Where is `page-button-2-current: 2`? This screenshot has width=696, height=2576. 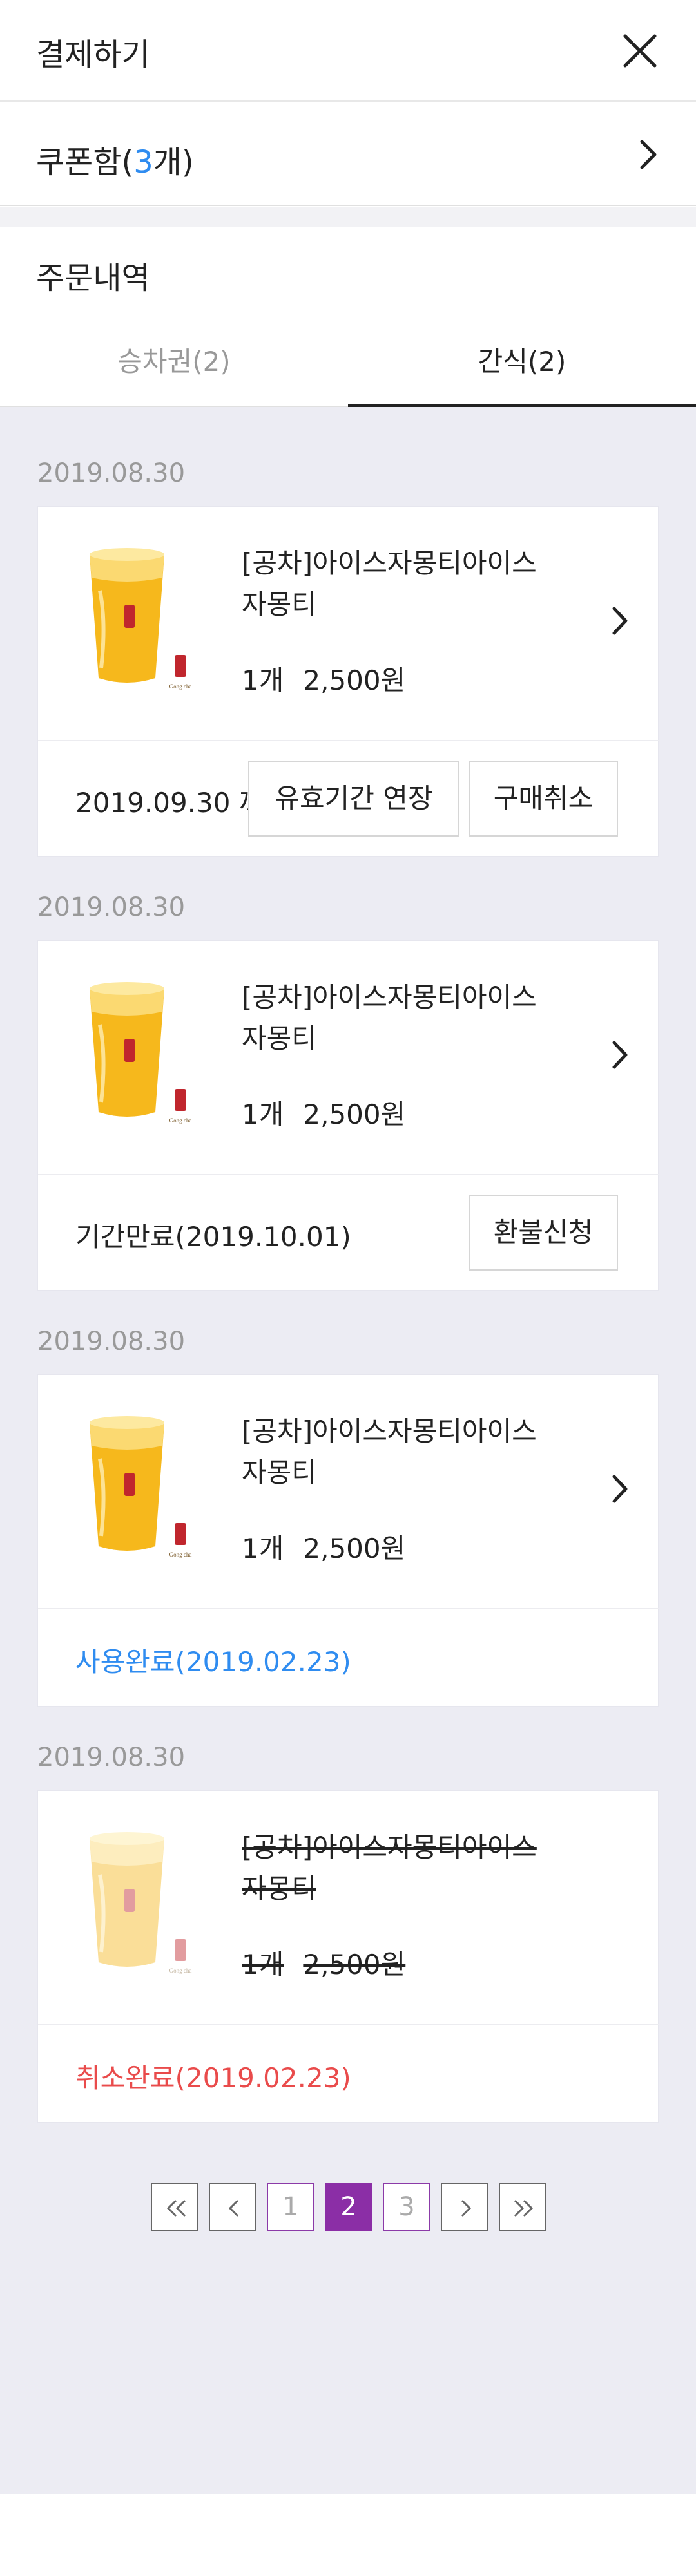
page-button-2-current: 2 is located at coordinates (348, 2207).